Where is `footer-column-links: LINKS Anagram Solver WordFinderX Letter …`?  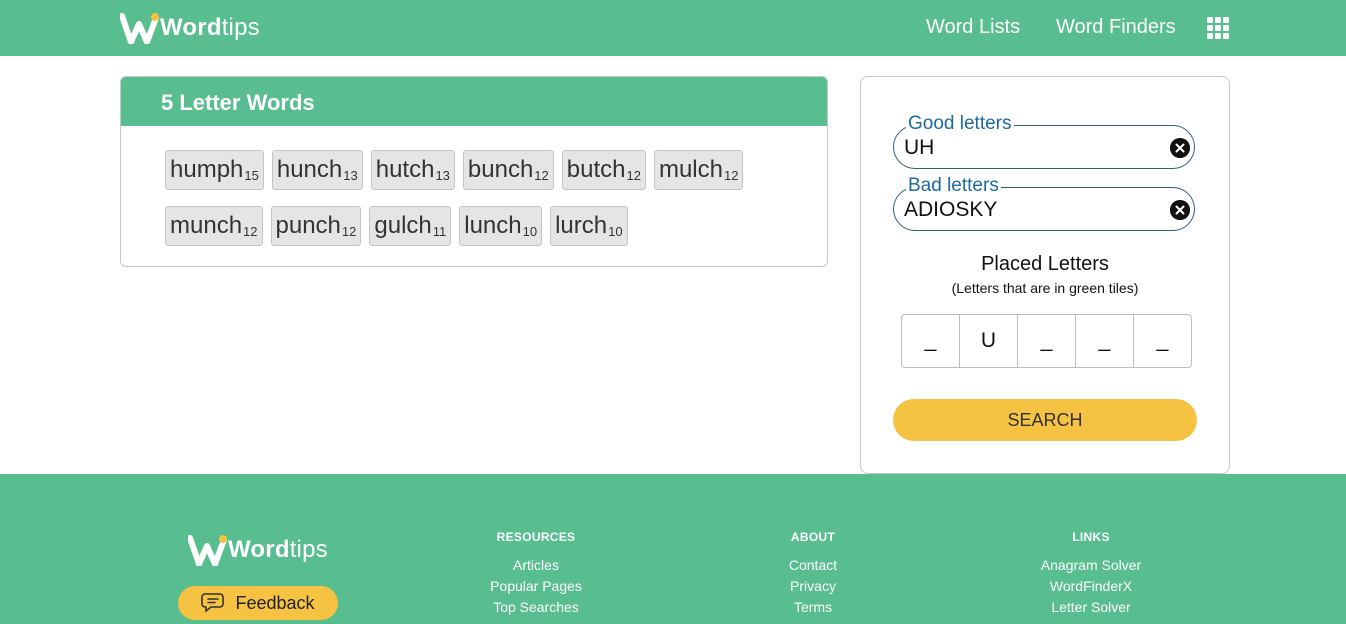
footer-column-links: LINKS Anagram Solver WordFinderX Letter … is located at coordinates (1091, 574).